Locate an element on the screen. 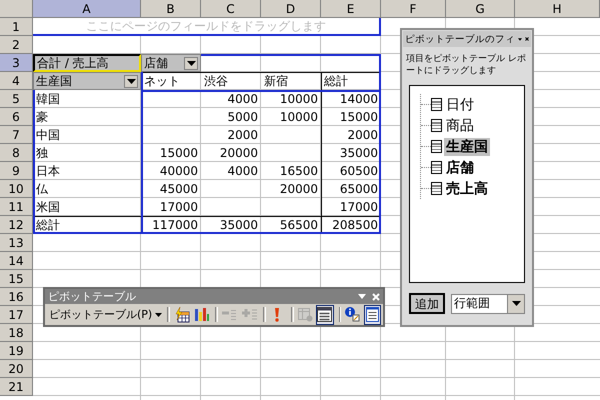  column-header: 新宿 is located at coordinates (291, 81).